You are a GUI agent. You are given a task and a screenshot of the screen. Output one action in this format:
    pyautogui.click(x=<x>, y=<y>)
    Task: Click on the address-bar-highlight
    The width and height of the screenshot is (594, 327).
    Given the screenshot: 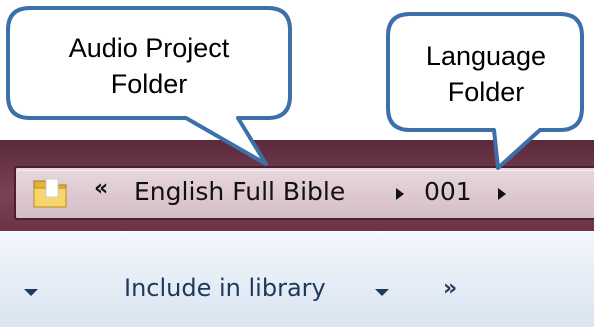 What is the action you would take?
    pyautogui.click(x=306, y=170)
    